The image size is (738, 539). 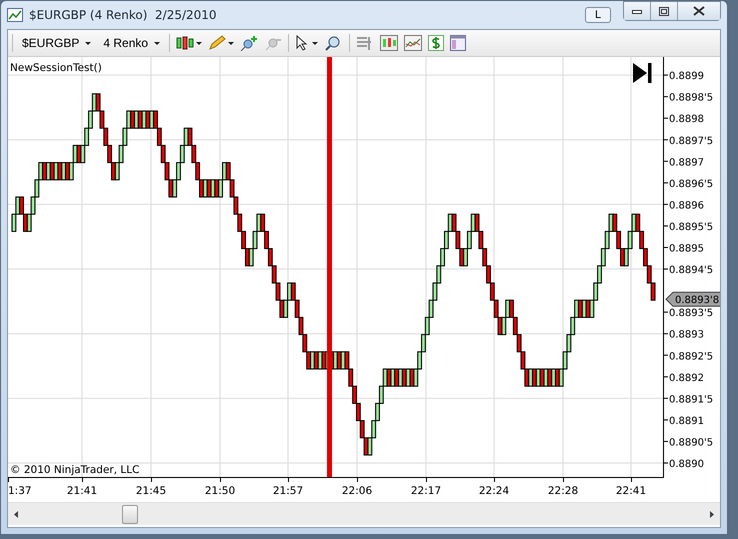 What do you see at coordinates (288, 491) in the screenshot?
I see `time-label: 21:57` at bounding box center [288, 491].